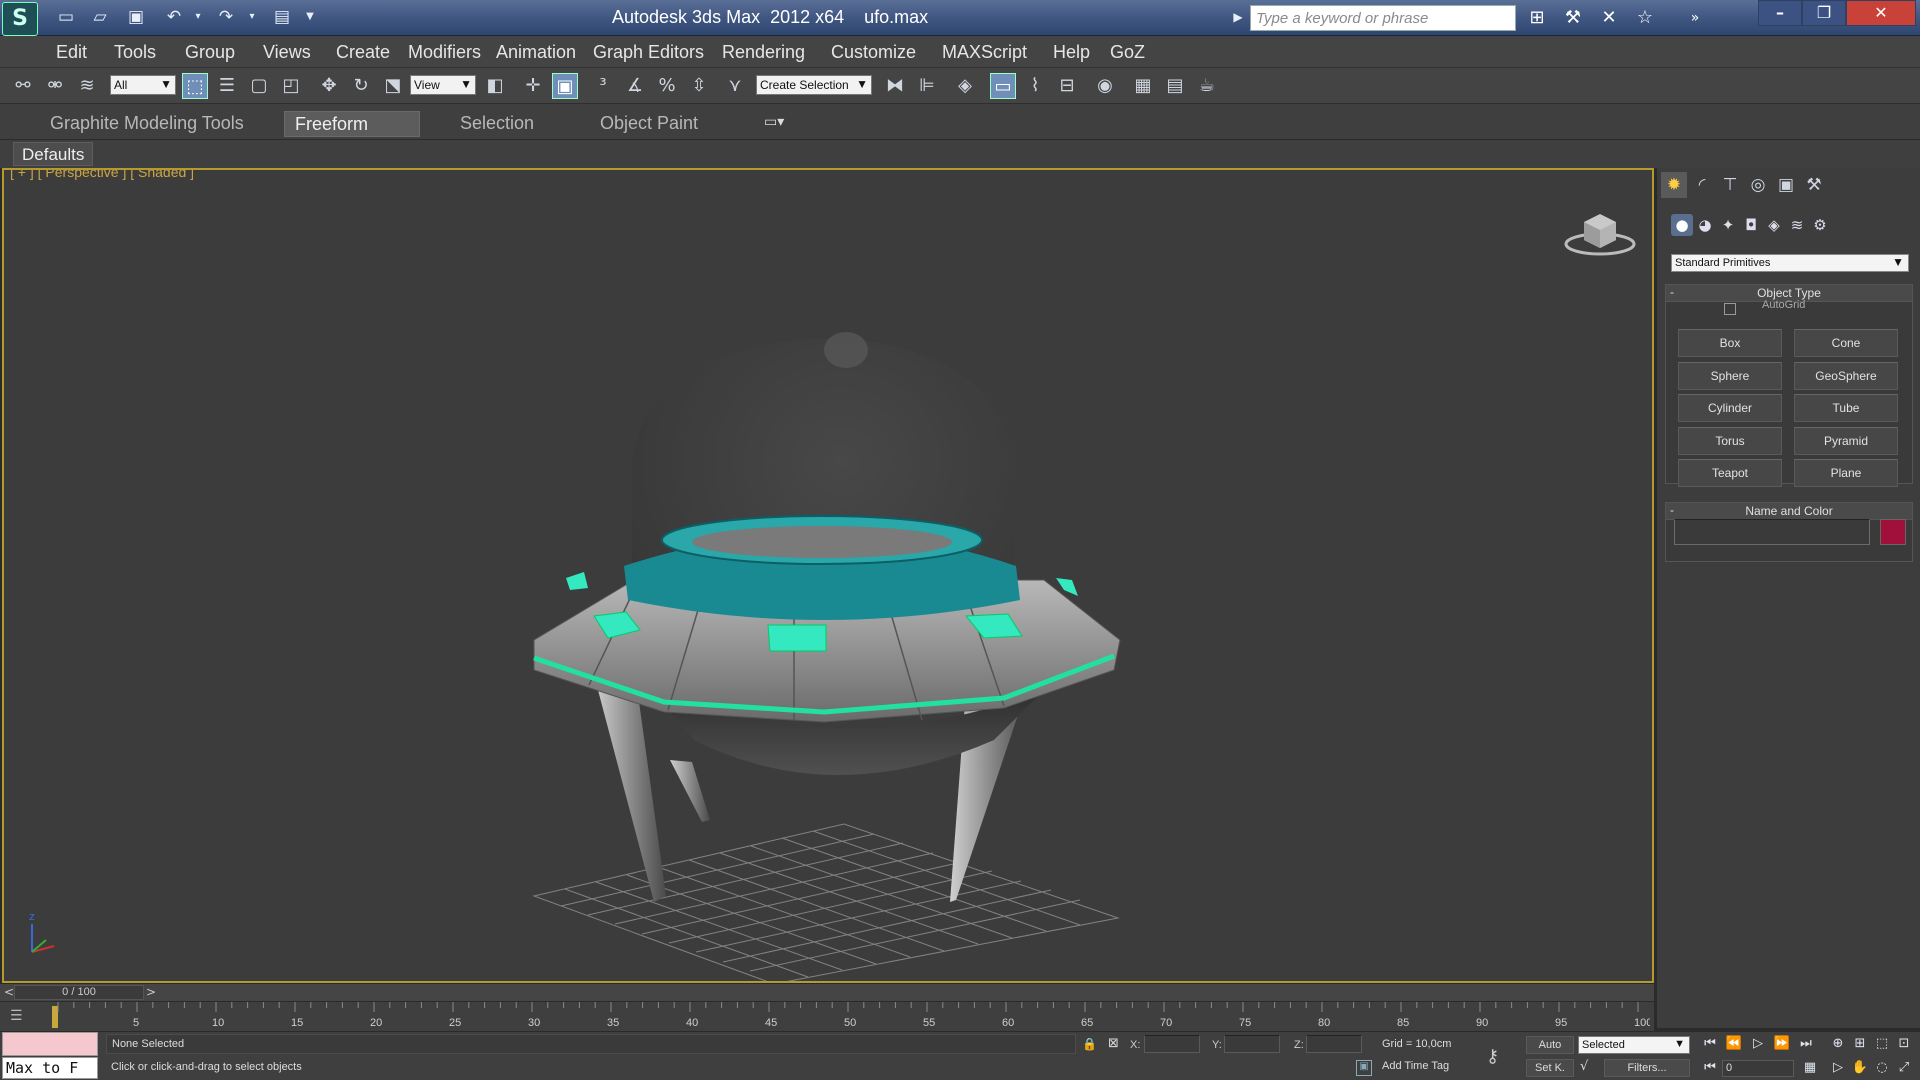  I want to click on set-key-button: Set K., so click(1550, 1068).